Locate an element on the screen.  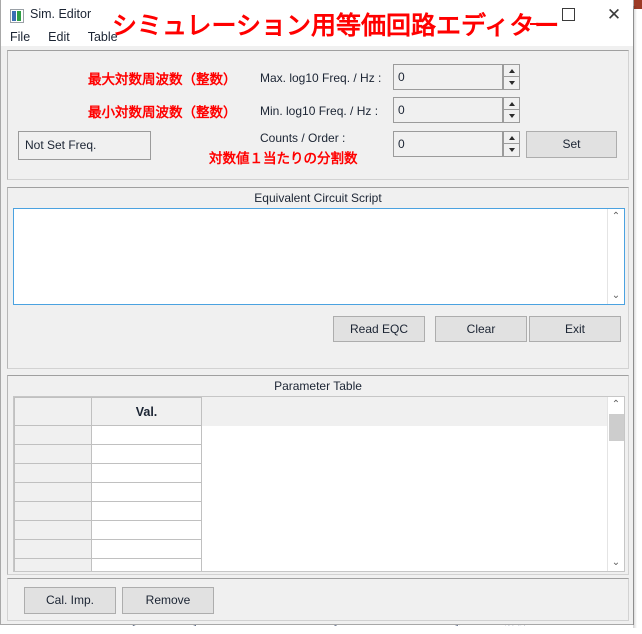
script-panel-caption: Equivalent Circuit Script is located at coordinates (318, 198).